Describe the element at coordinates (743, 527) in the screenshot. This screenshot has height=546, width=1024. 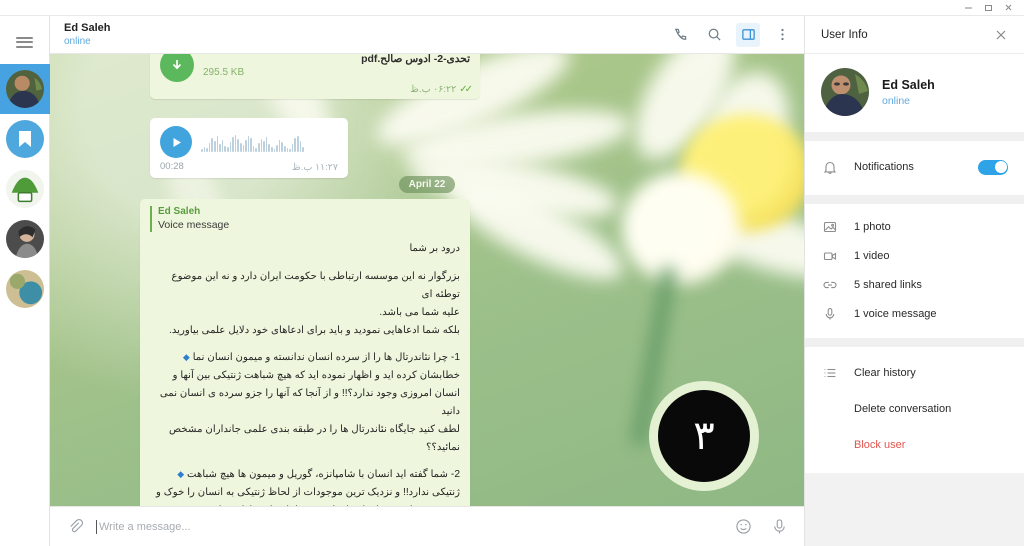
I see `smiley-icon` at that location.